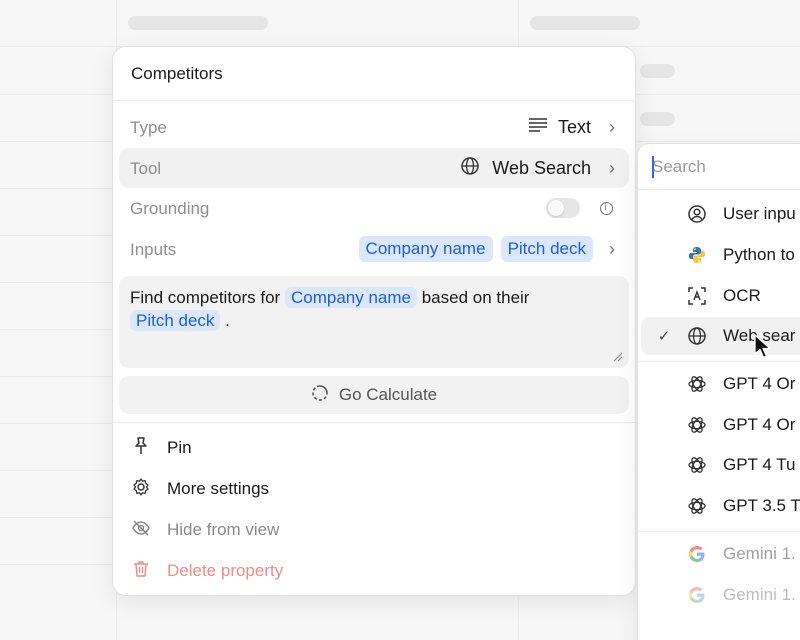  What do you see at coordinates (350, 297) in the screenshot?
I see `prompt-chip-company-name: Company name` at bounding box center [350, 297].